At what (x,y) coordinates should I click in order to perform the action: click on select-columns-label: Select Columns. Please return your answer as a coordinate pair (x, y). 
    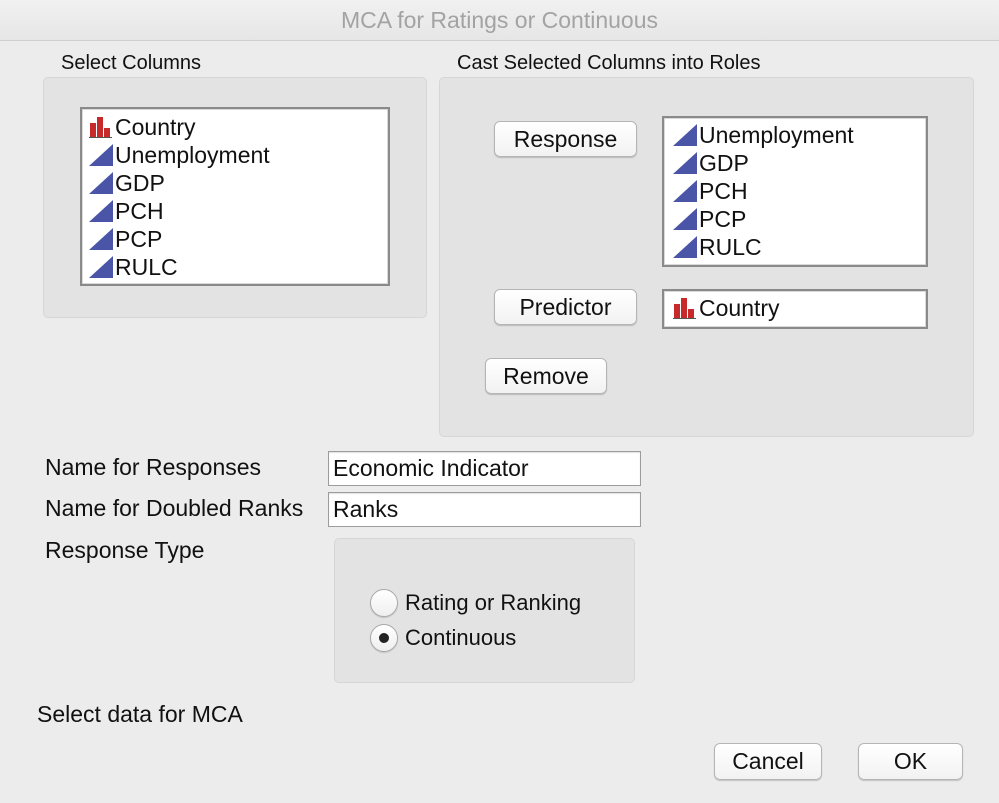
    Looking at the image, I should click on (131, 63).